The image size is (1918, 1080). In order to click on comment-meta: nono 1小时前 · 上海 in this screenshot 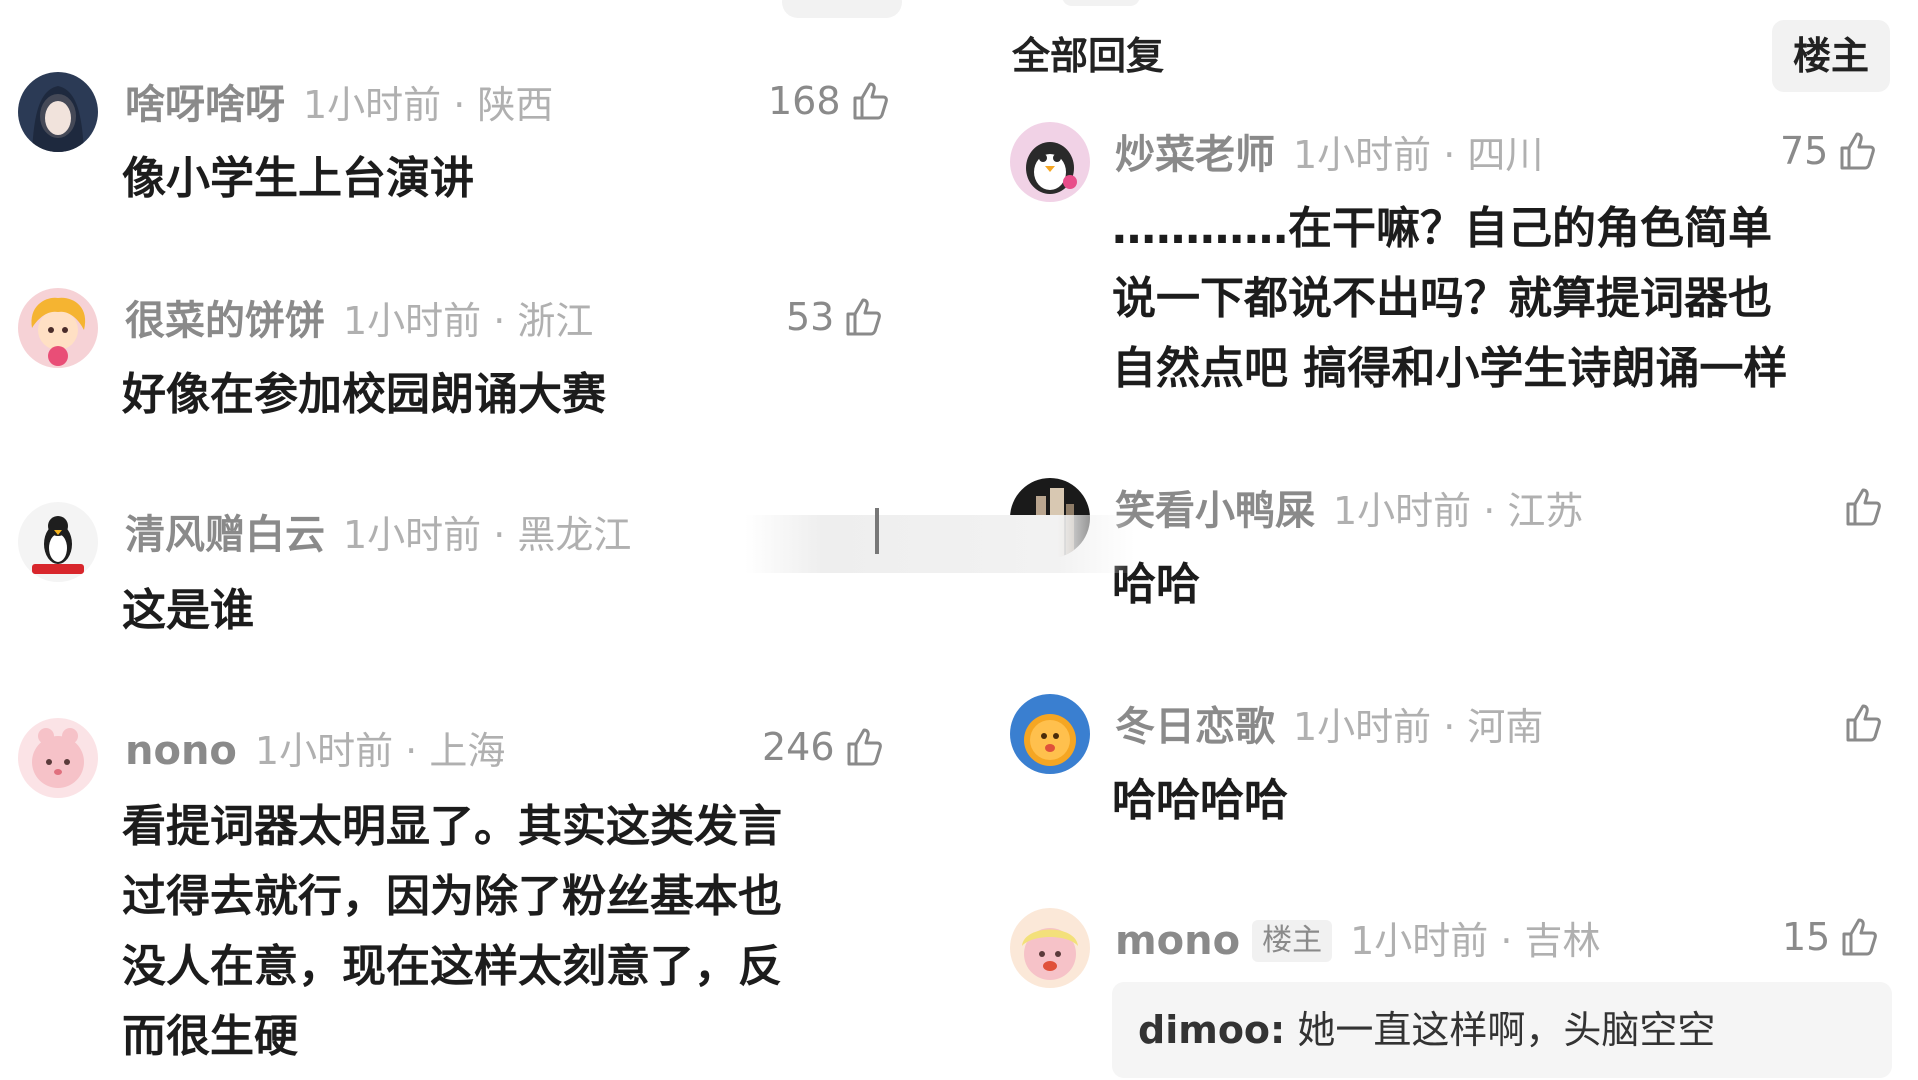, I will do `click(315, 751)`.